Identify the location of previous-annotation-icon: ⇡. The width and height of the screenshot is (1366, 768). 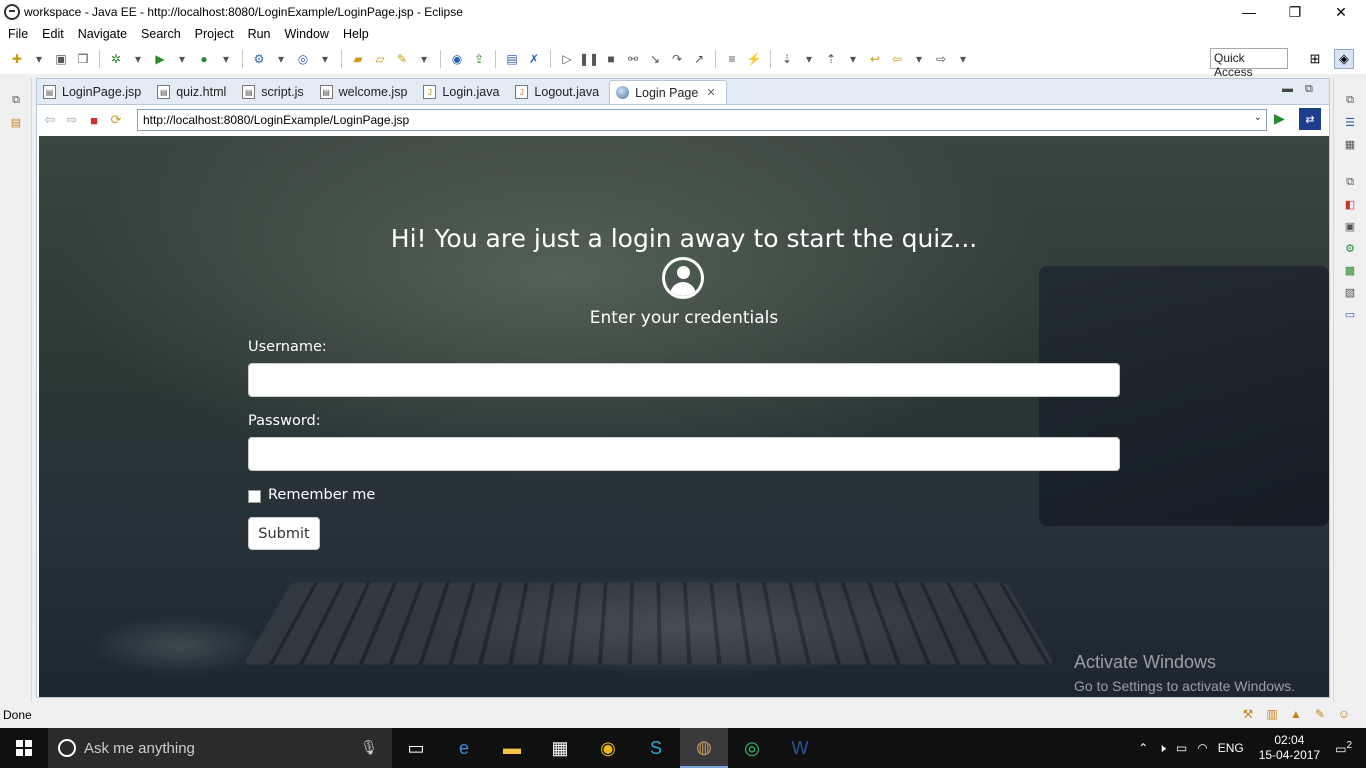
(831, 59).